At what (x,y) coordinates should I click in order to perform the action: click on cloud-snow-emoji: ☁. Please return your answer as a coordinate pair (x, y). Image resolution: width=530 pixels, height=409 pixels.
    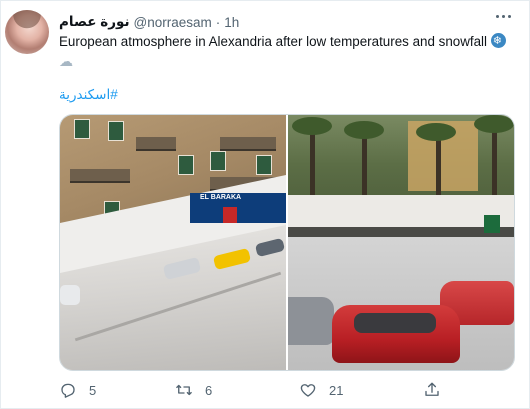
    Looking at the image, I should click on (66, 61).